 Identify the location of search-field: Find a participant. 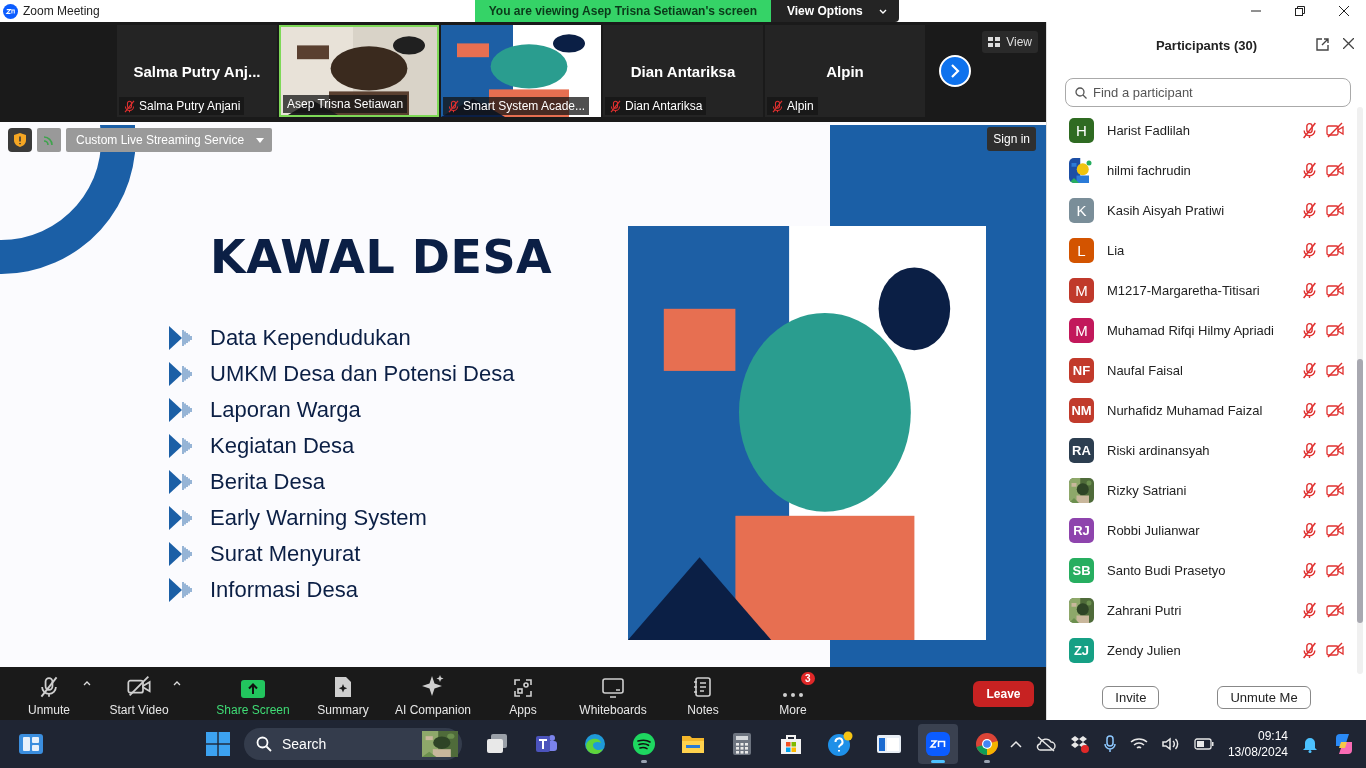
(1208, 92).